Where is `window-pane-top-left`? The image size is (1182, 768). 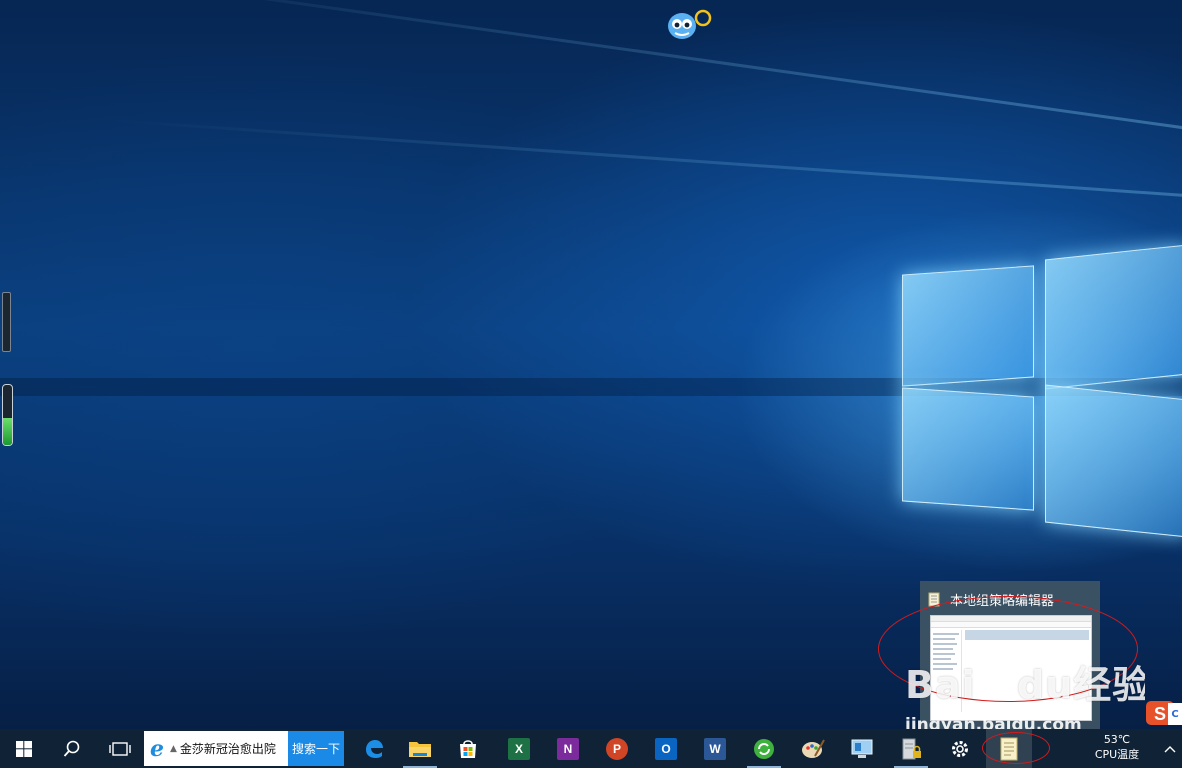 window-pane-top-left is located at coordinates (968, 326).